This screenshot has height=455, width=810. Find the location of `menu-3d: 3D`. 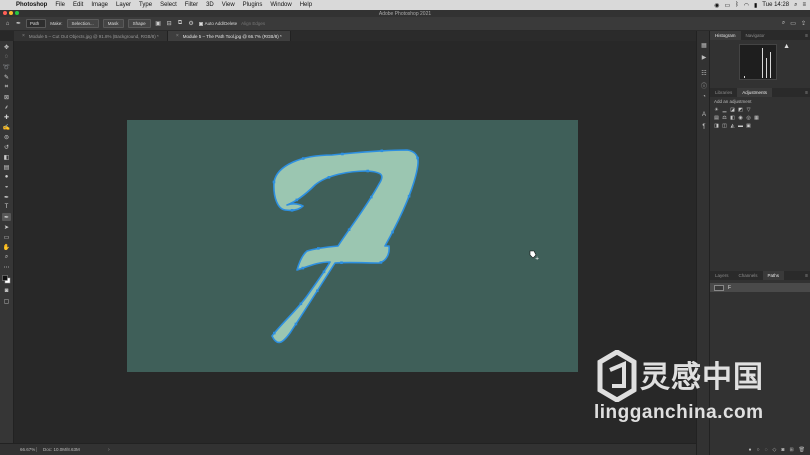

menu-3d: 3D is located at coordinates (210, 5).